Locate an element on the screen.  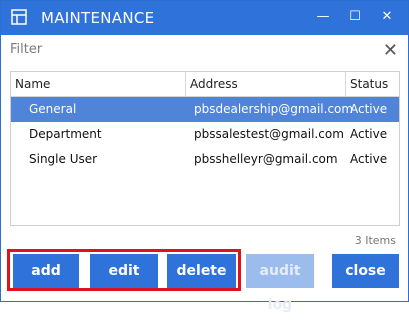
filter-placeholder: Filter is located at coordinates (26, 49).